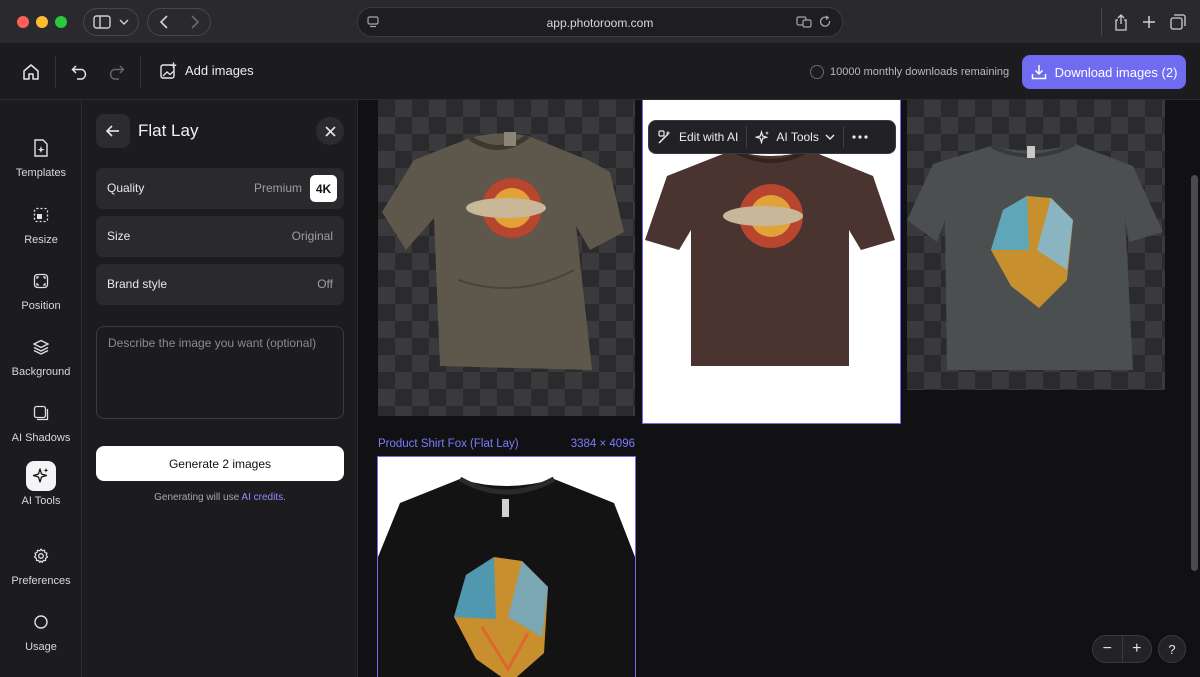  What do you see at coordinates (825, 22) in the screenshot?
I see `reload-icon` at bounding box center [825, 22].